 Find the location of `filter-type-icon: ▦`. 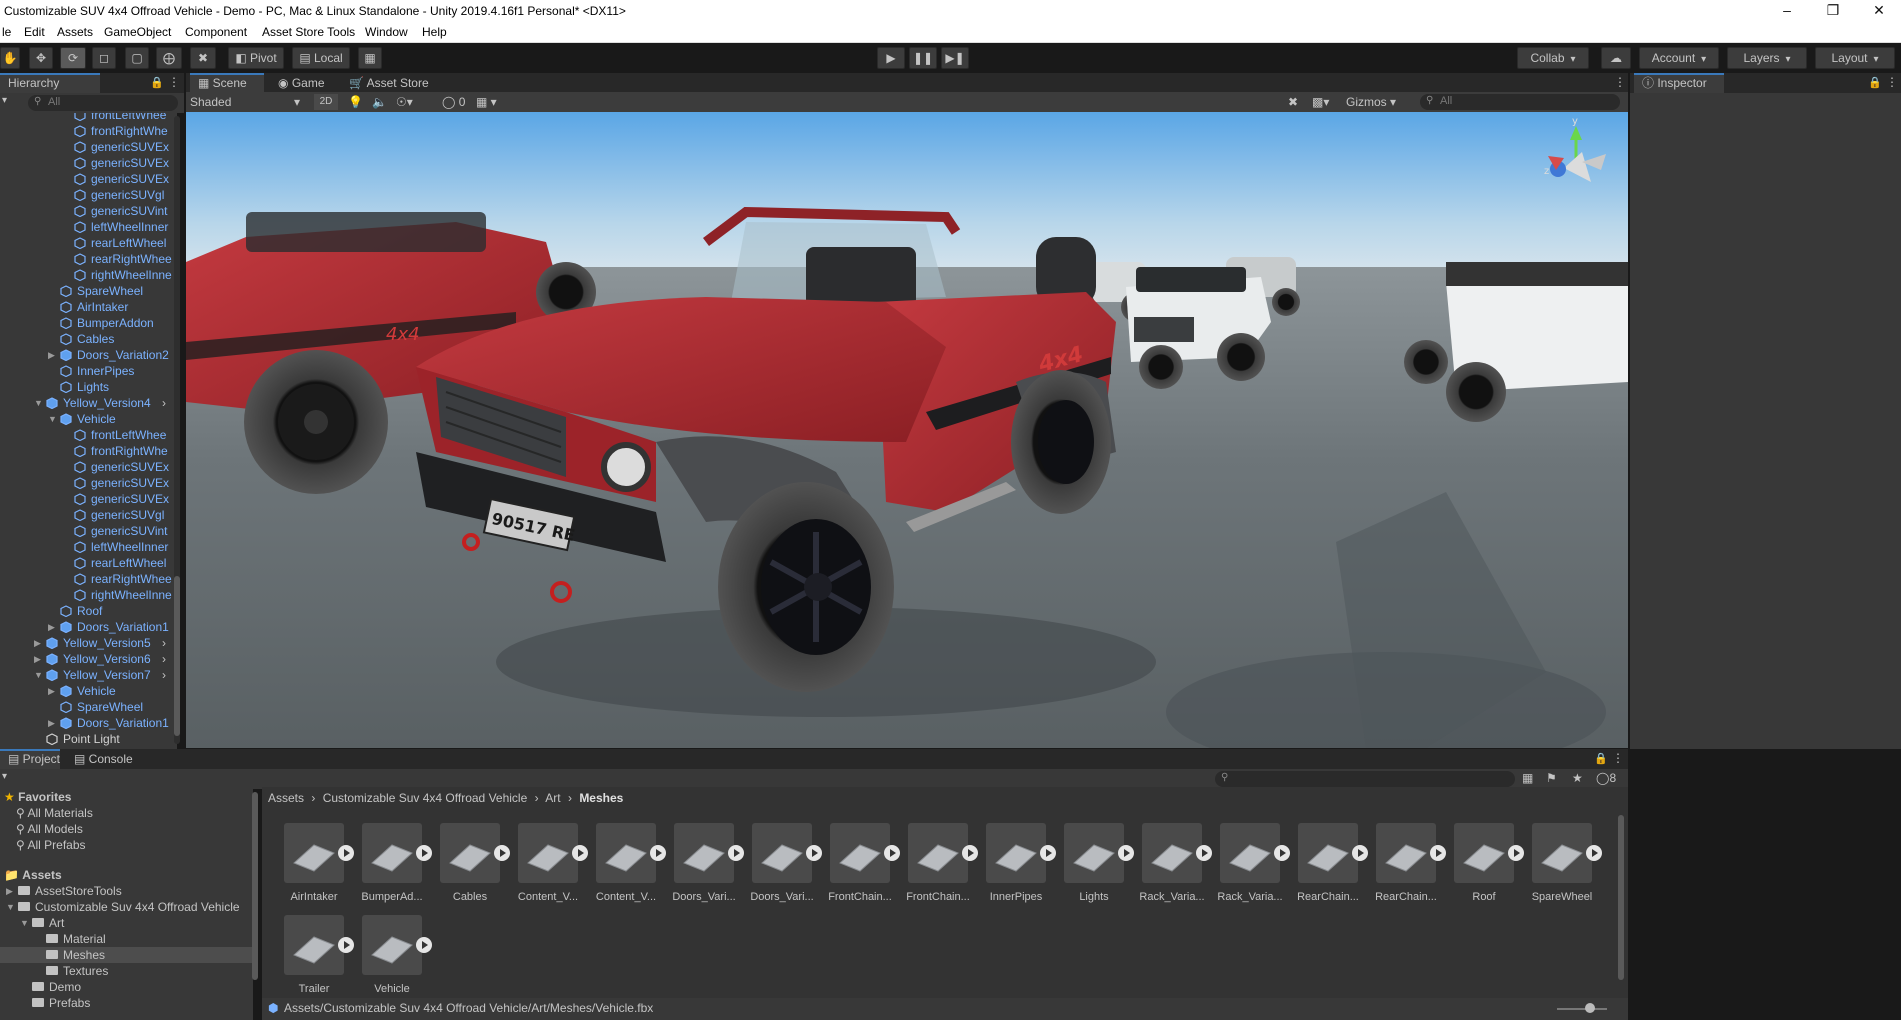

filter-type-icon: ▦ is located at coordinates (1527, 778).